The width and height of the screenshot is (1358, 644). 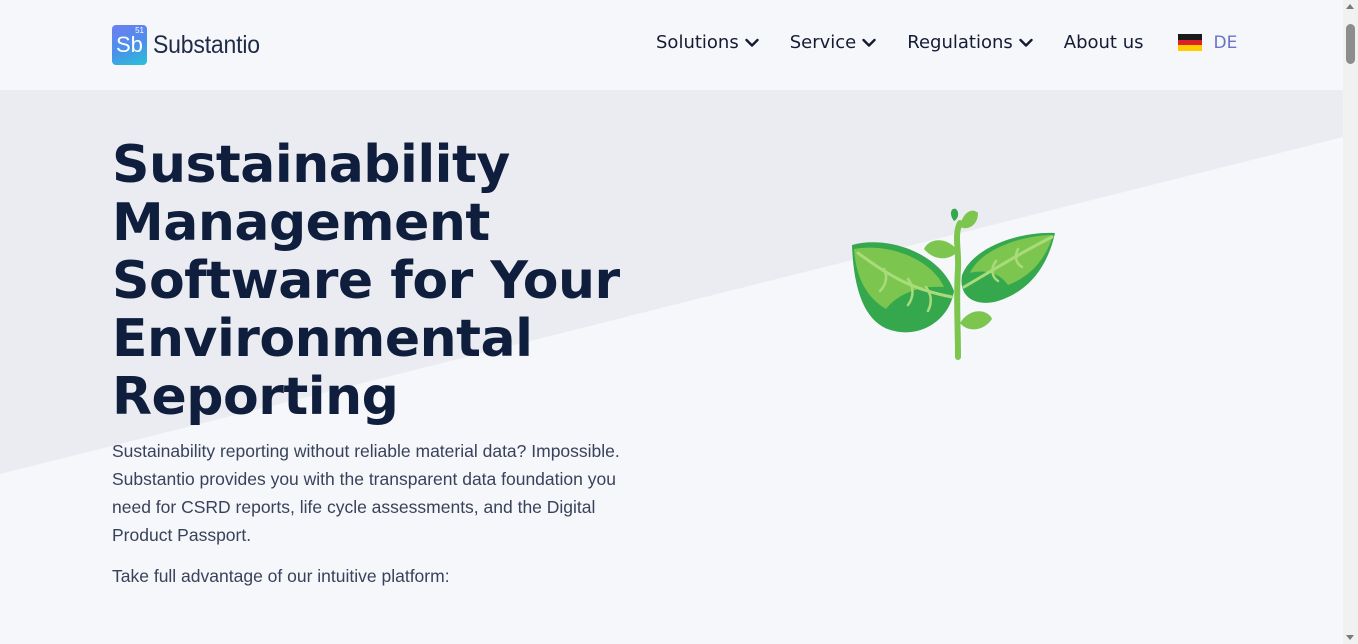 What do you see at coordinates (1207, 43) in the screenshot?
I see `language-switcher: DE` at bounding box center [1207, 43].